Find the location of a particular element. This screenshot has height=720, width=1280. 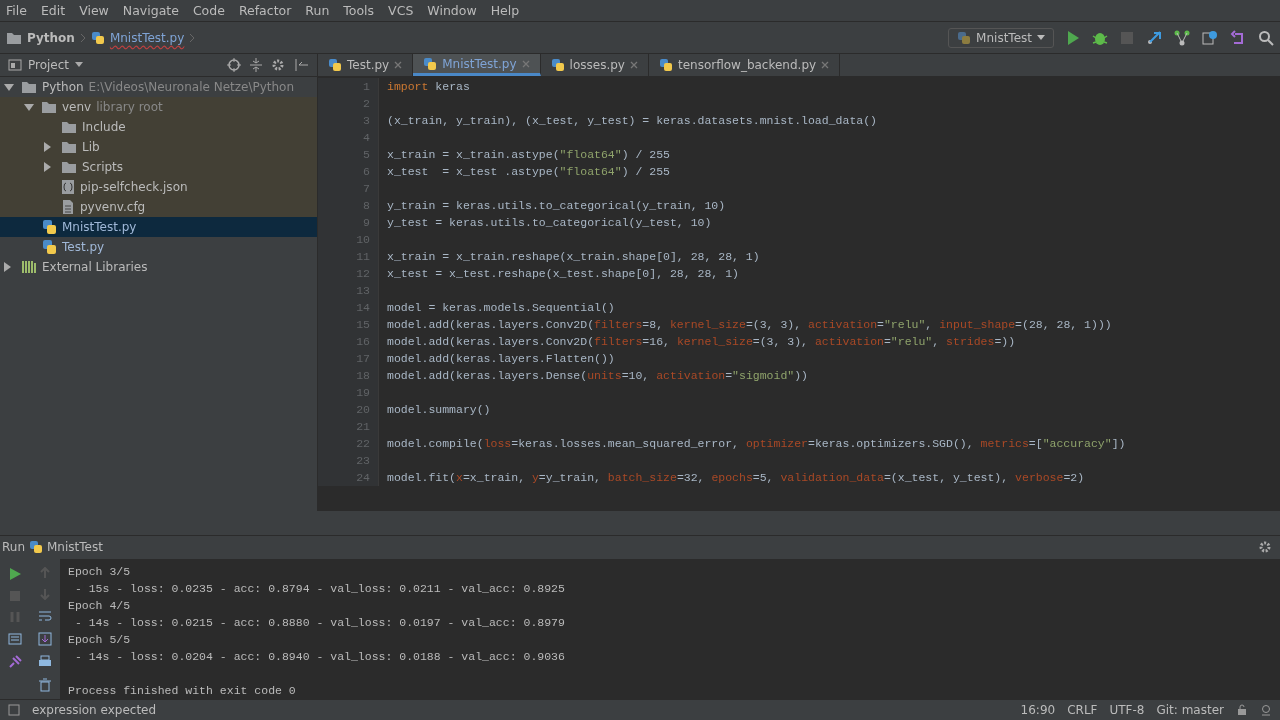

tree-item: pyvenv.cfg is located at coordinates (158, 207).